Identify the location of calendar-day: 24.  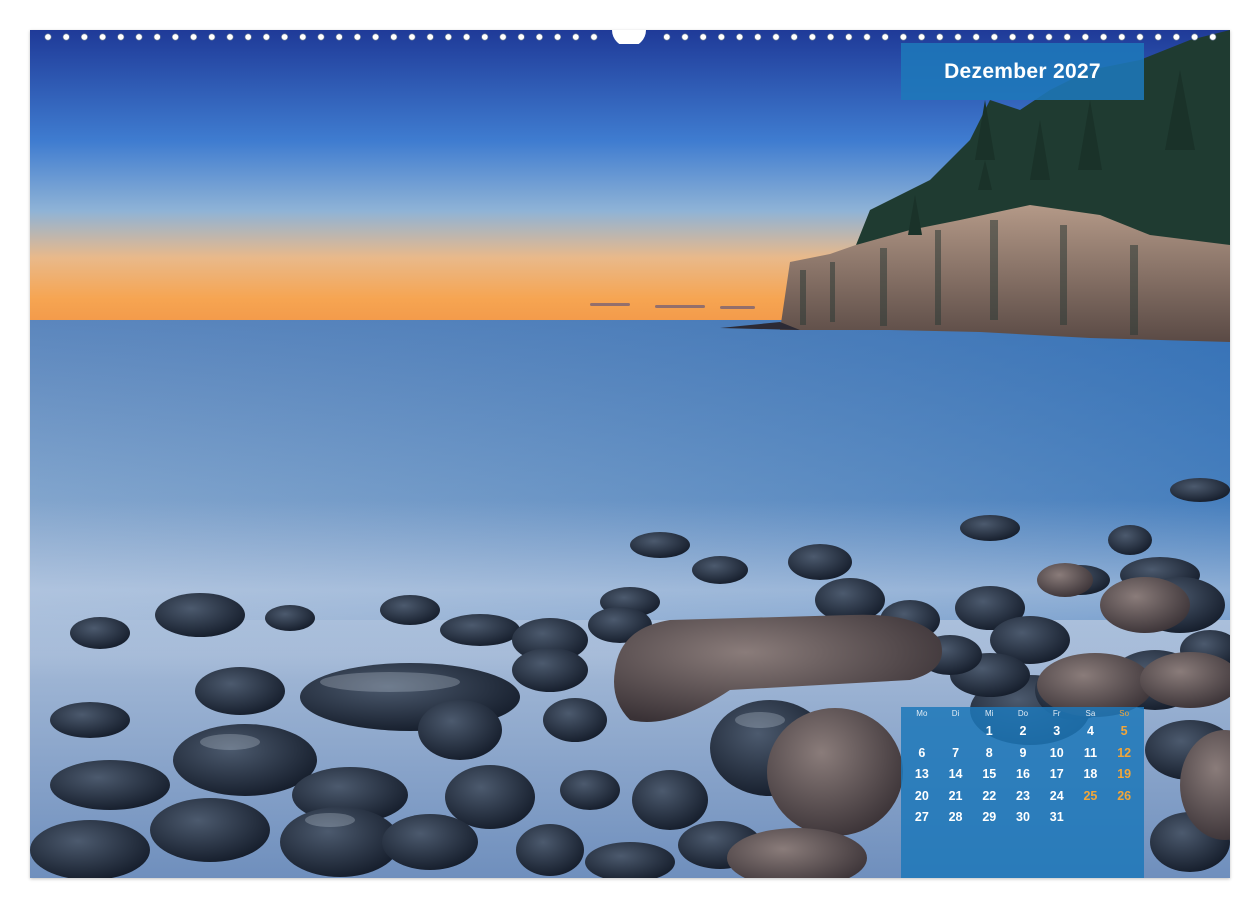
(1056, 795).